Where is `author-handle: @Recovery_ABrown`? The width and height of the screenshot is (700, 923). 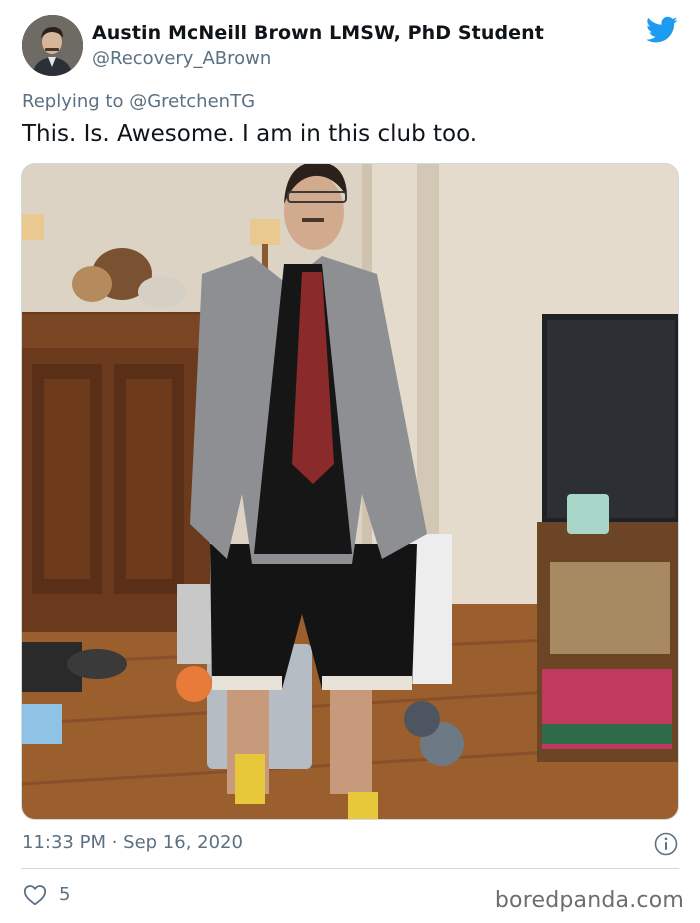 author-handle: @Recovery_ABrown is located at coordinates (181, 58).